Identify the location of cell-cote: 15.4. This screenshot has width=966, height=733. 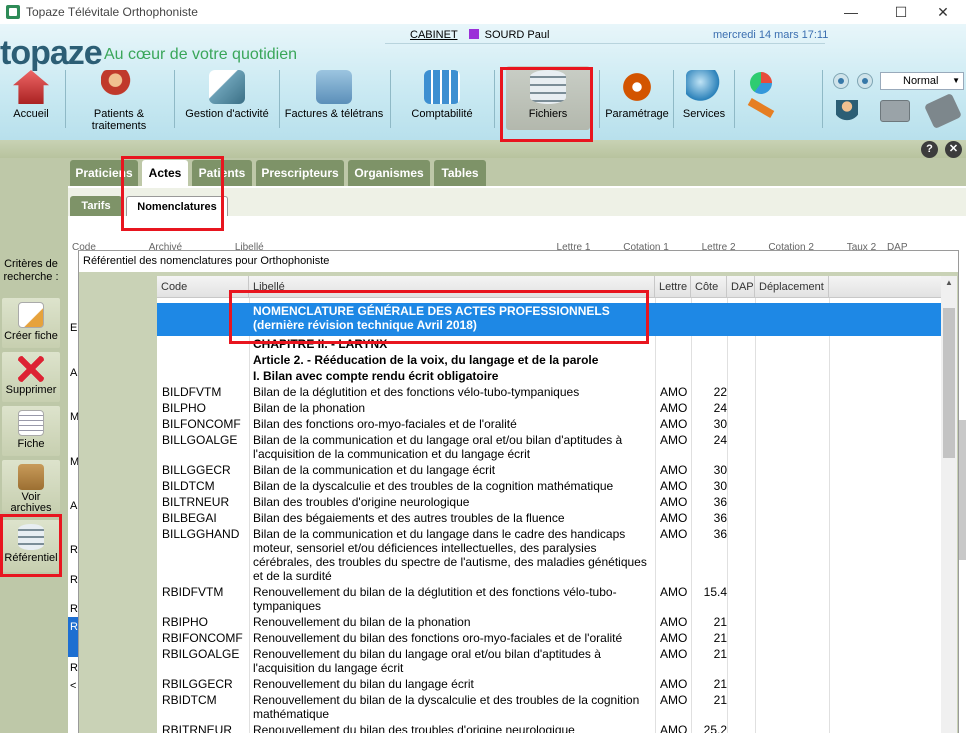
(715, 592).